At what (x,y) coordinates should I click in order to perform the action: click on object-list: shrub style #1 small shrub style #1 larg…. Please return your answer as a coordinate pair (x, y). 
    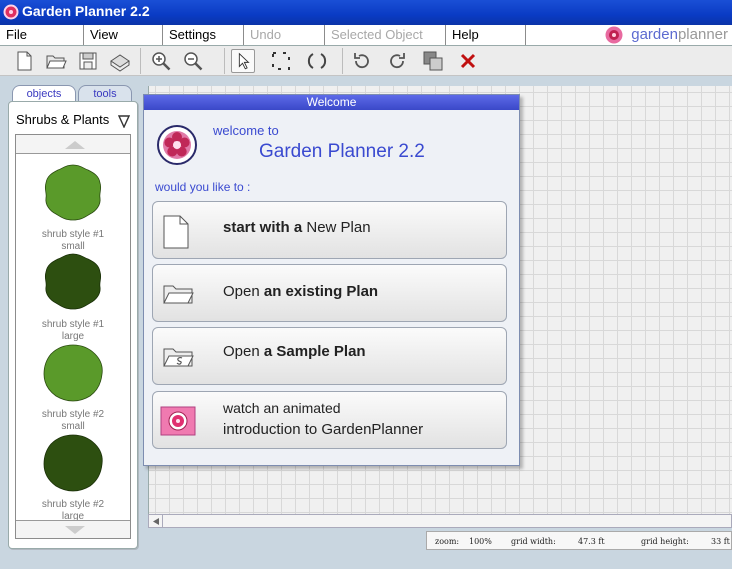
    Looking at the image, I should click on (73, 336).